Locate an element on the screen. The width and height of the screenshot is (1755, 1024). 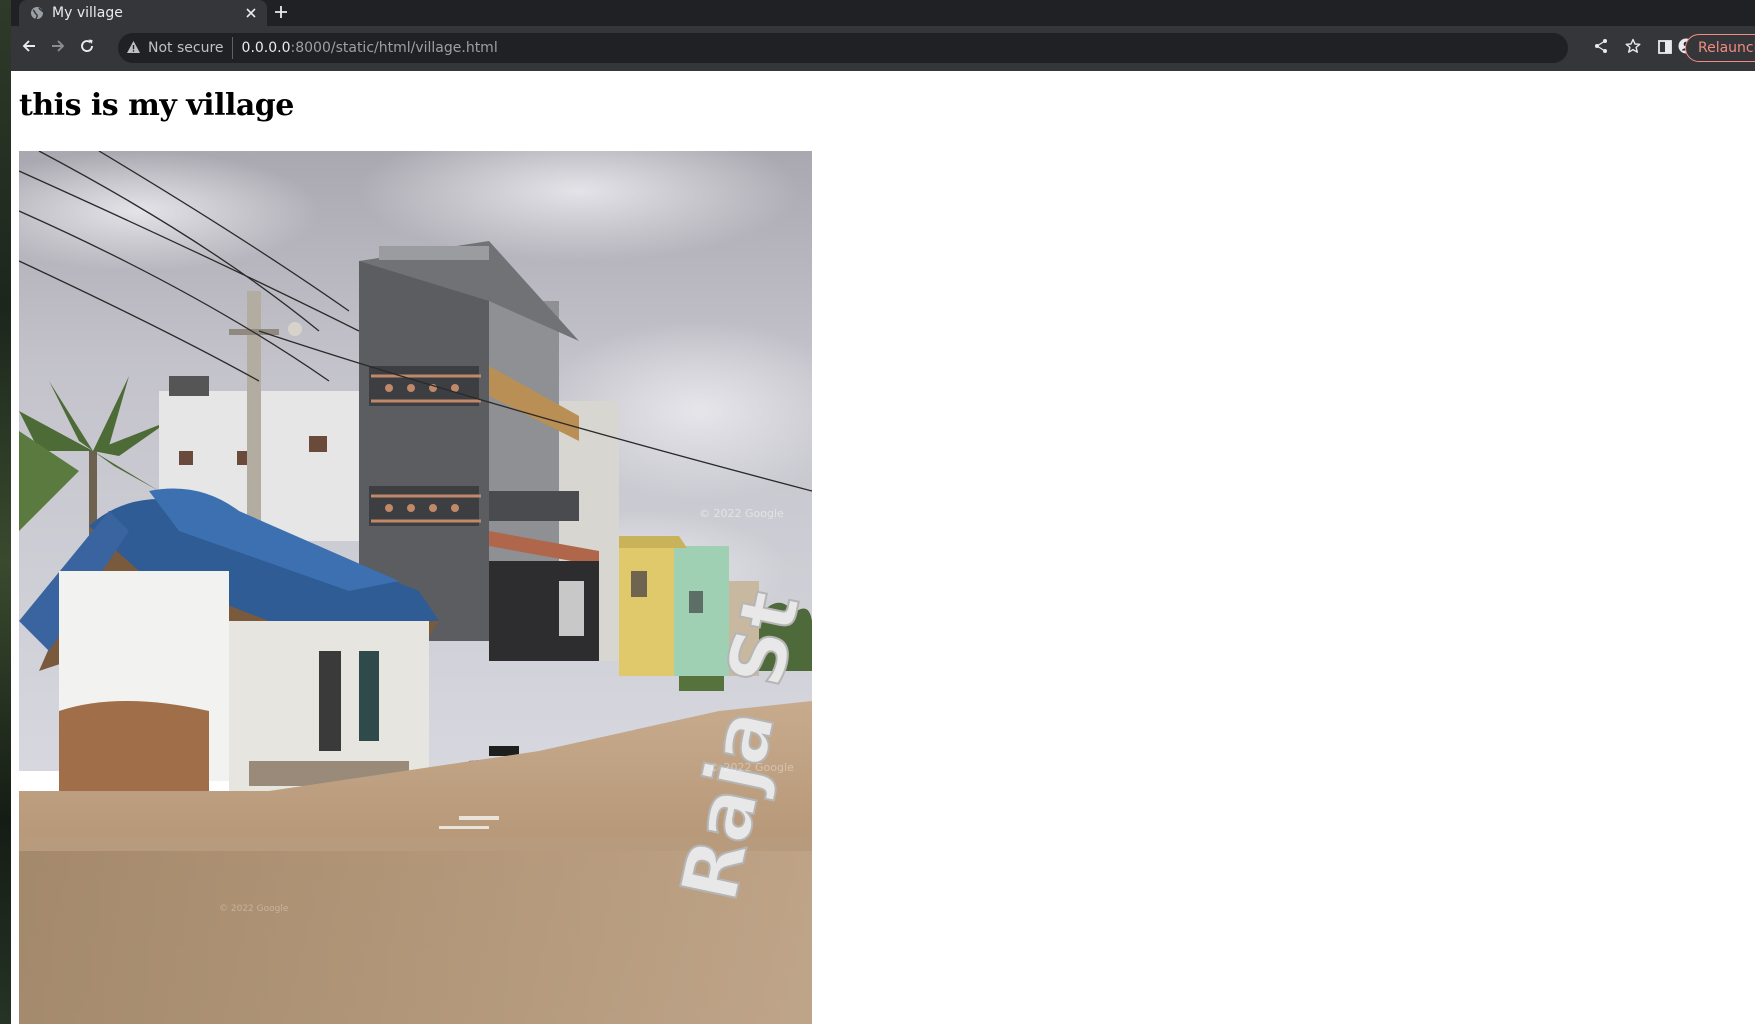
arrow-right-icon is located at coordinates (58, 48).